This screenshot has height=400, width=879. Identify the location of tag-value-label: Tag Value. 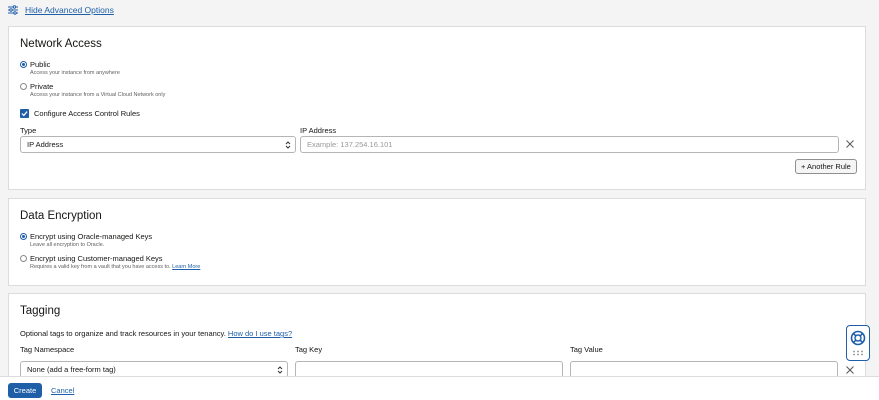
(586, 349).